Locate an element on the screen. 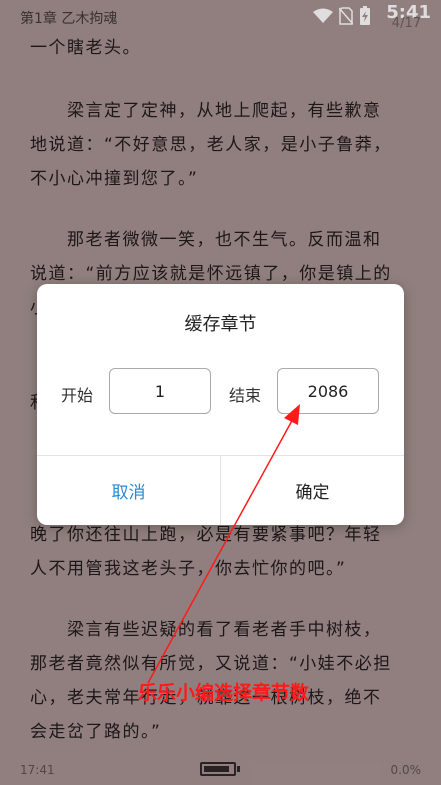 This screenshot has height=785, width=441. dialog-title: 缓存章节 is located at coordinates (220, 324).